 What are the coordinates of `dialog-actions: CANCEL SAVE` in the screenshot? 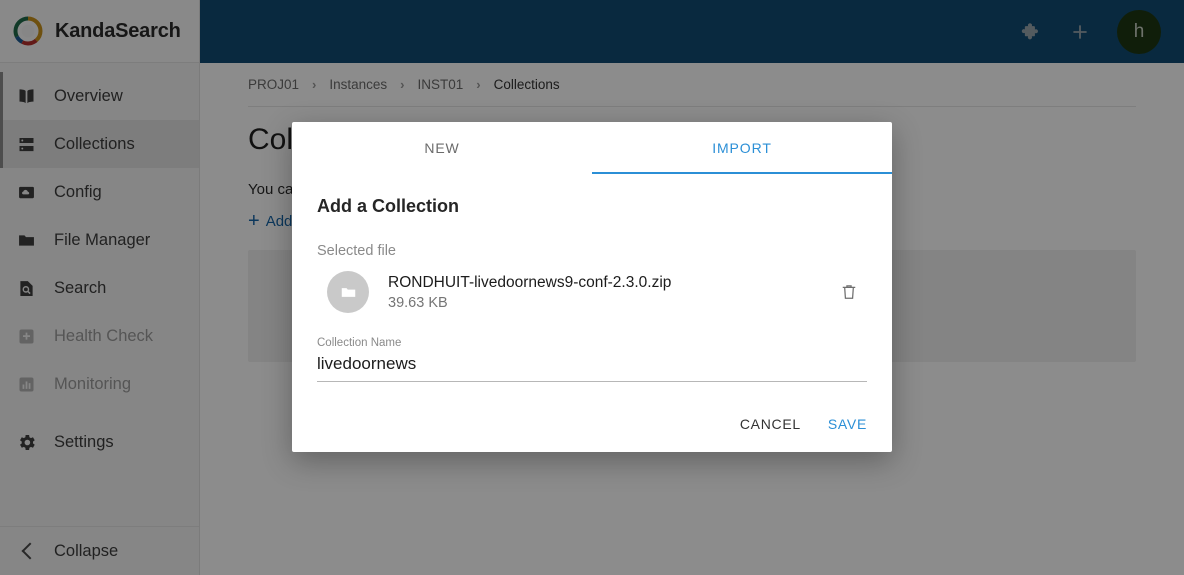 It's located at (592, 424).